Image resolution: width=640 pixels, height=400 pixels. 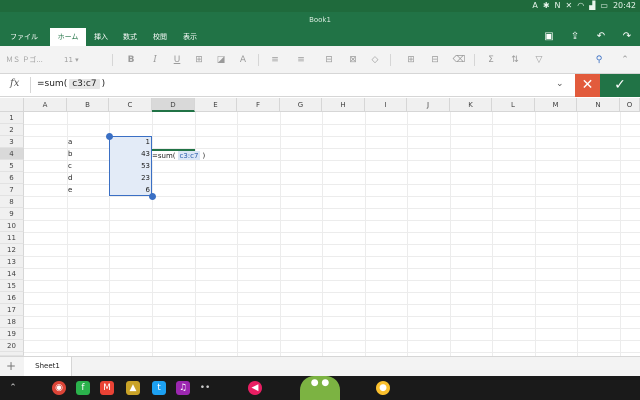 I want to click on row-header-20: 20, so click(x=12, y=346).